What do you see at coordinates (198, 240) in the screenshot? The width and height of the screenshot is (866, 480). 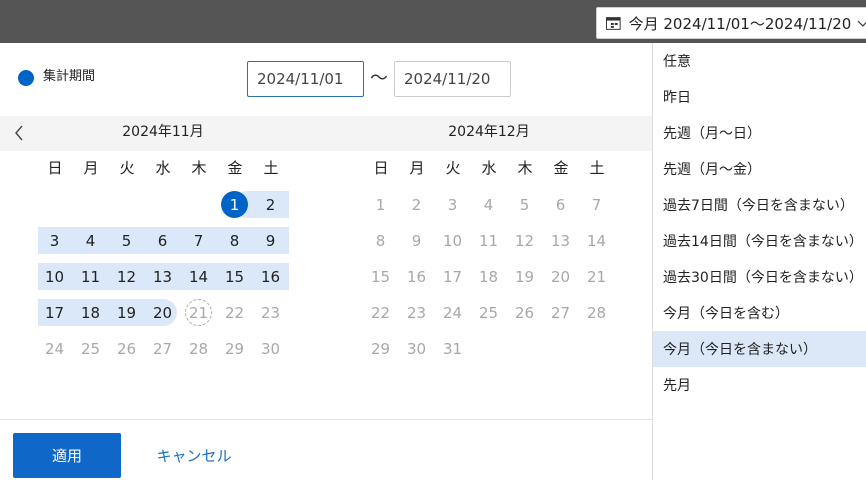 I see `day-cell: 7` at bounding box center [198, 240].